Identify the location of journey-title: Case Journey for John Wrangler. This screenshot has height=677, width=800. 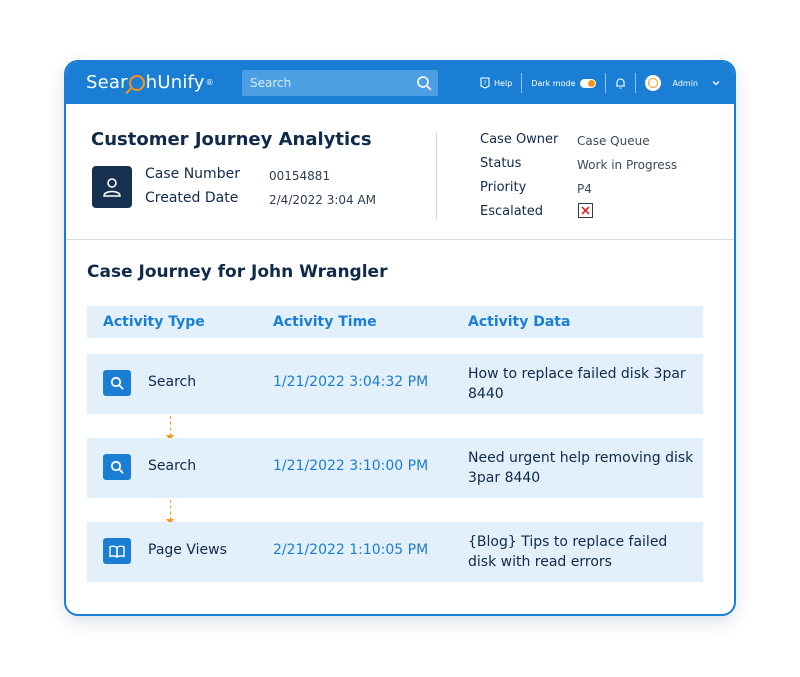
(237, 272).